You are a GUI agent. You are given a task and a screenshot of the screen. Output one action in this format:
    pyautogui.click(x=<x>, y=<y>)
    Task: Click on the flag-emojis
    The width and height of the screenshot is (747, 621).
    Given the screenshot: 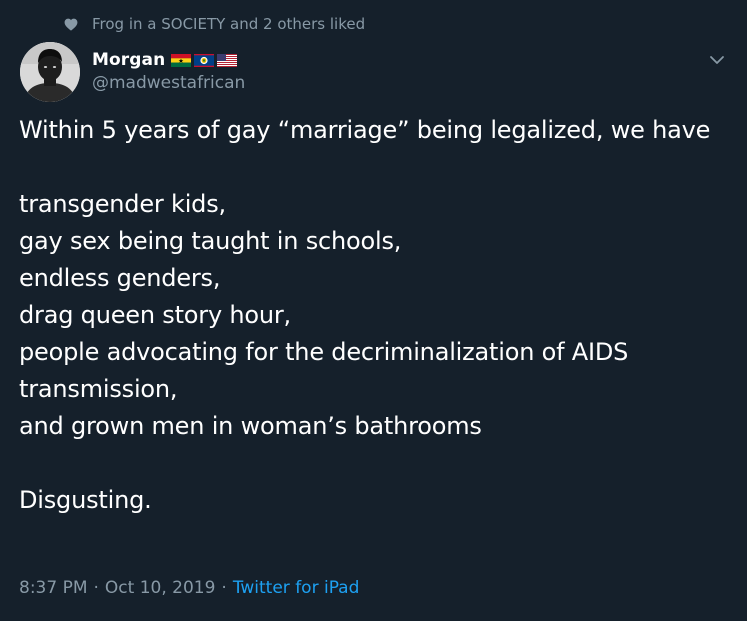 What is the action you would take?
    pyautogui.click(x=205, y=60)
    